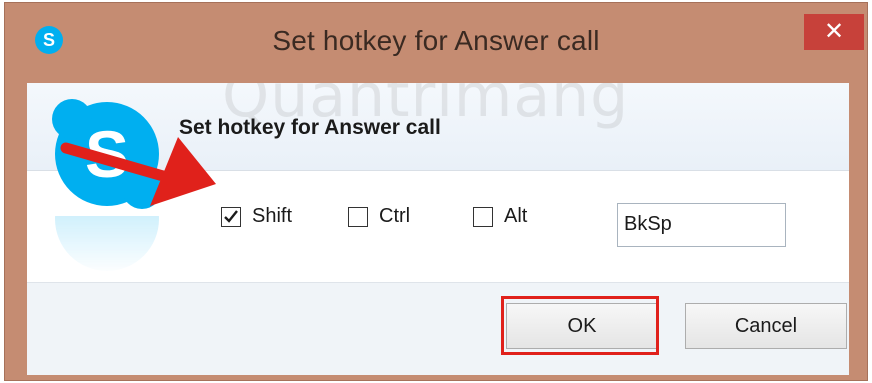 This screenshot has width=872, height=383. What do you see at coordinates (436, 40) in the screenshot?
I see `window-title: Set hotkey for Answer call` at bounding box center [436, 40].